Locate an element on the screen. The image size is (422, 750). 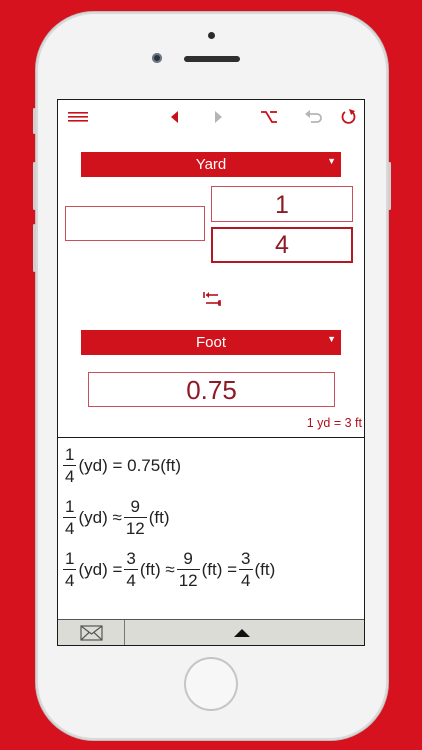
volume-down-button is located at coordinates (34, 248).